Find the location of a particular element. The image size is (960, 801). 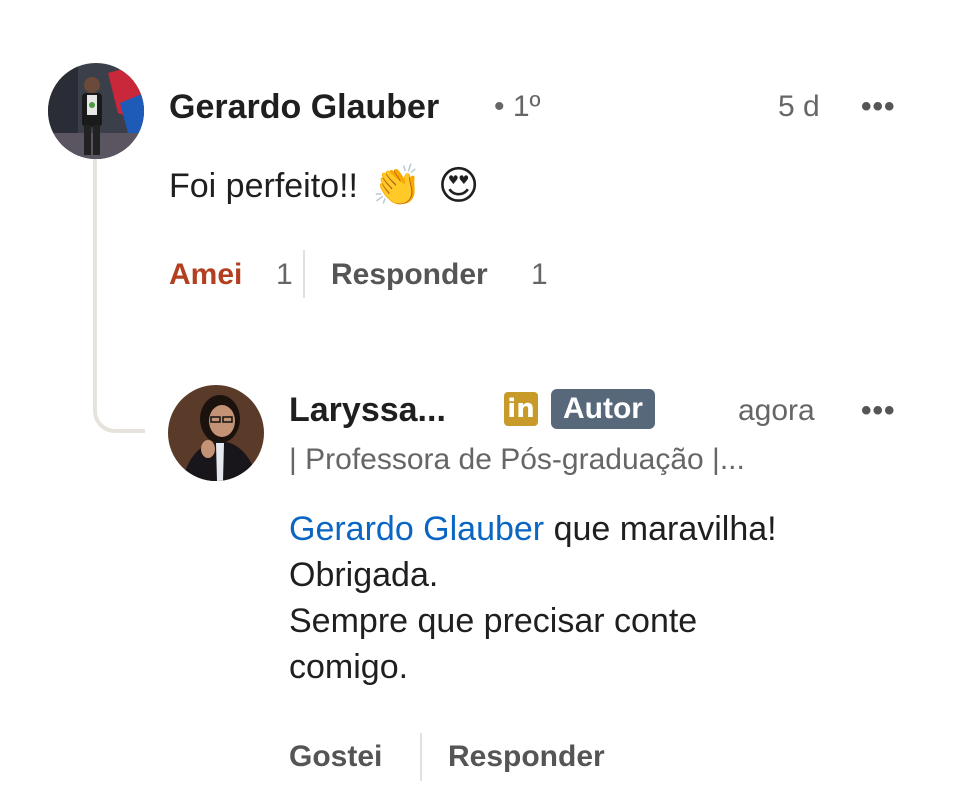

reply-button: Responder is located at coordinates (409, 275).